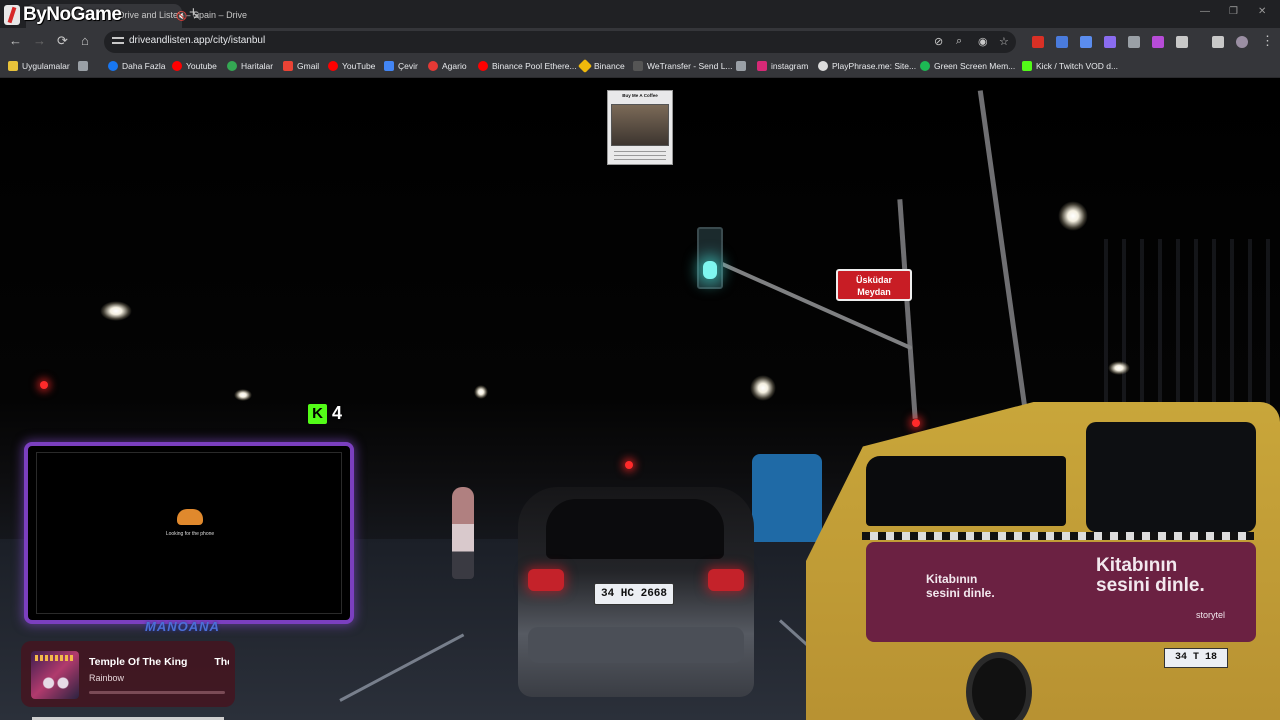 The height and width of the screenshot is (720, 1280). Describe the element at coordinates (1038, 42) in the screenshot. I see `new-extension-icon` at that location.